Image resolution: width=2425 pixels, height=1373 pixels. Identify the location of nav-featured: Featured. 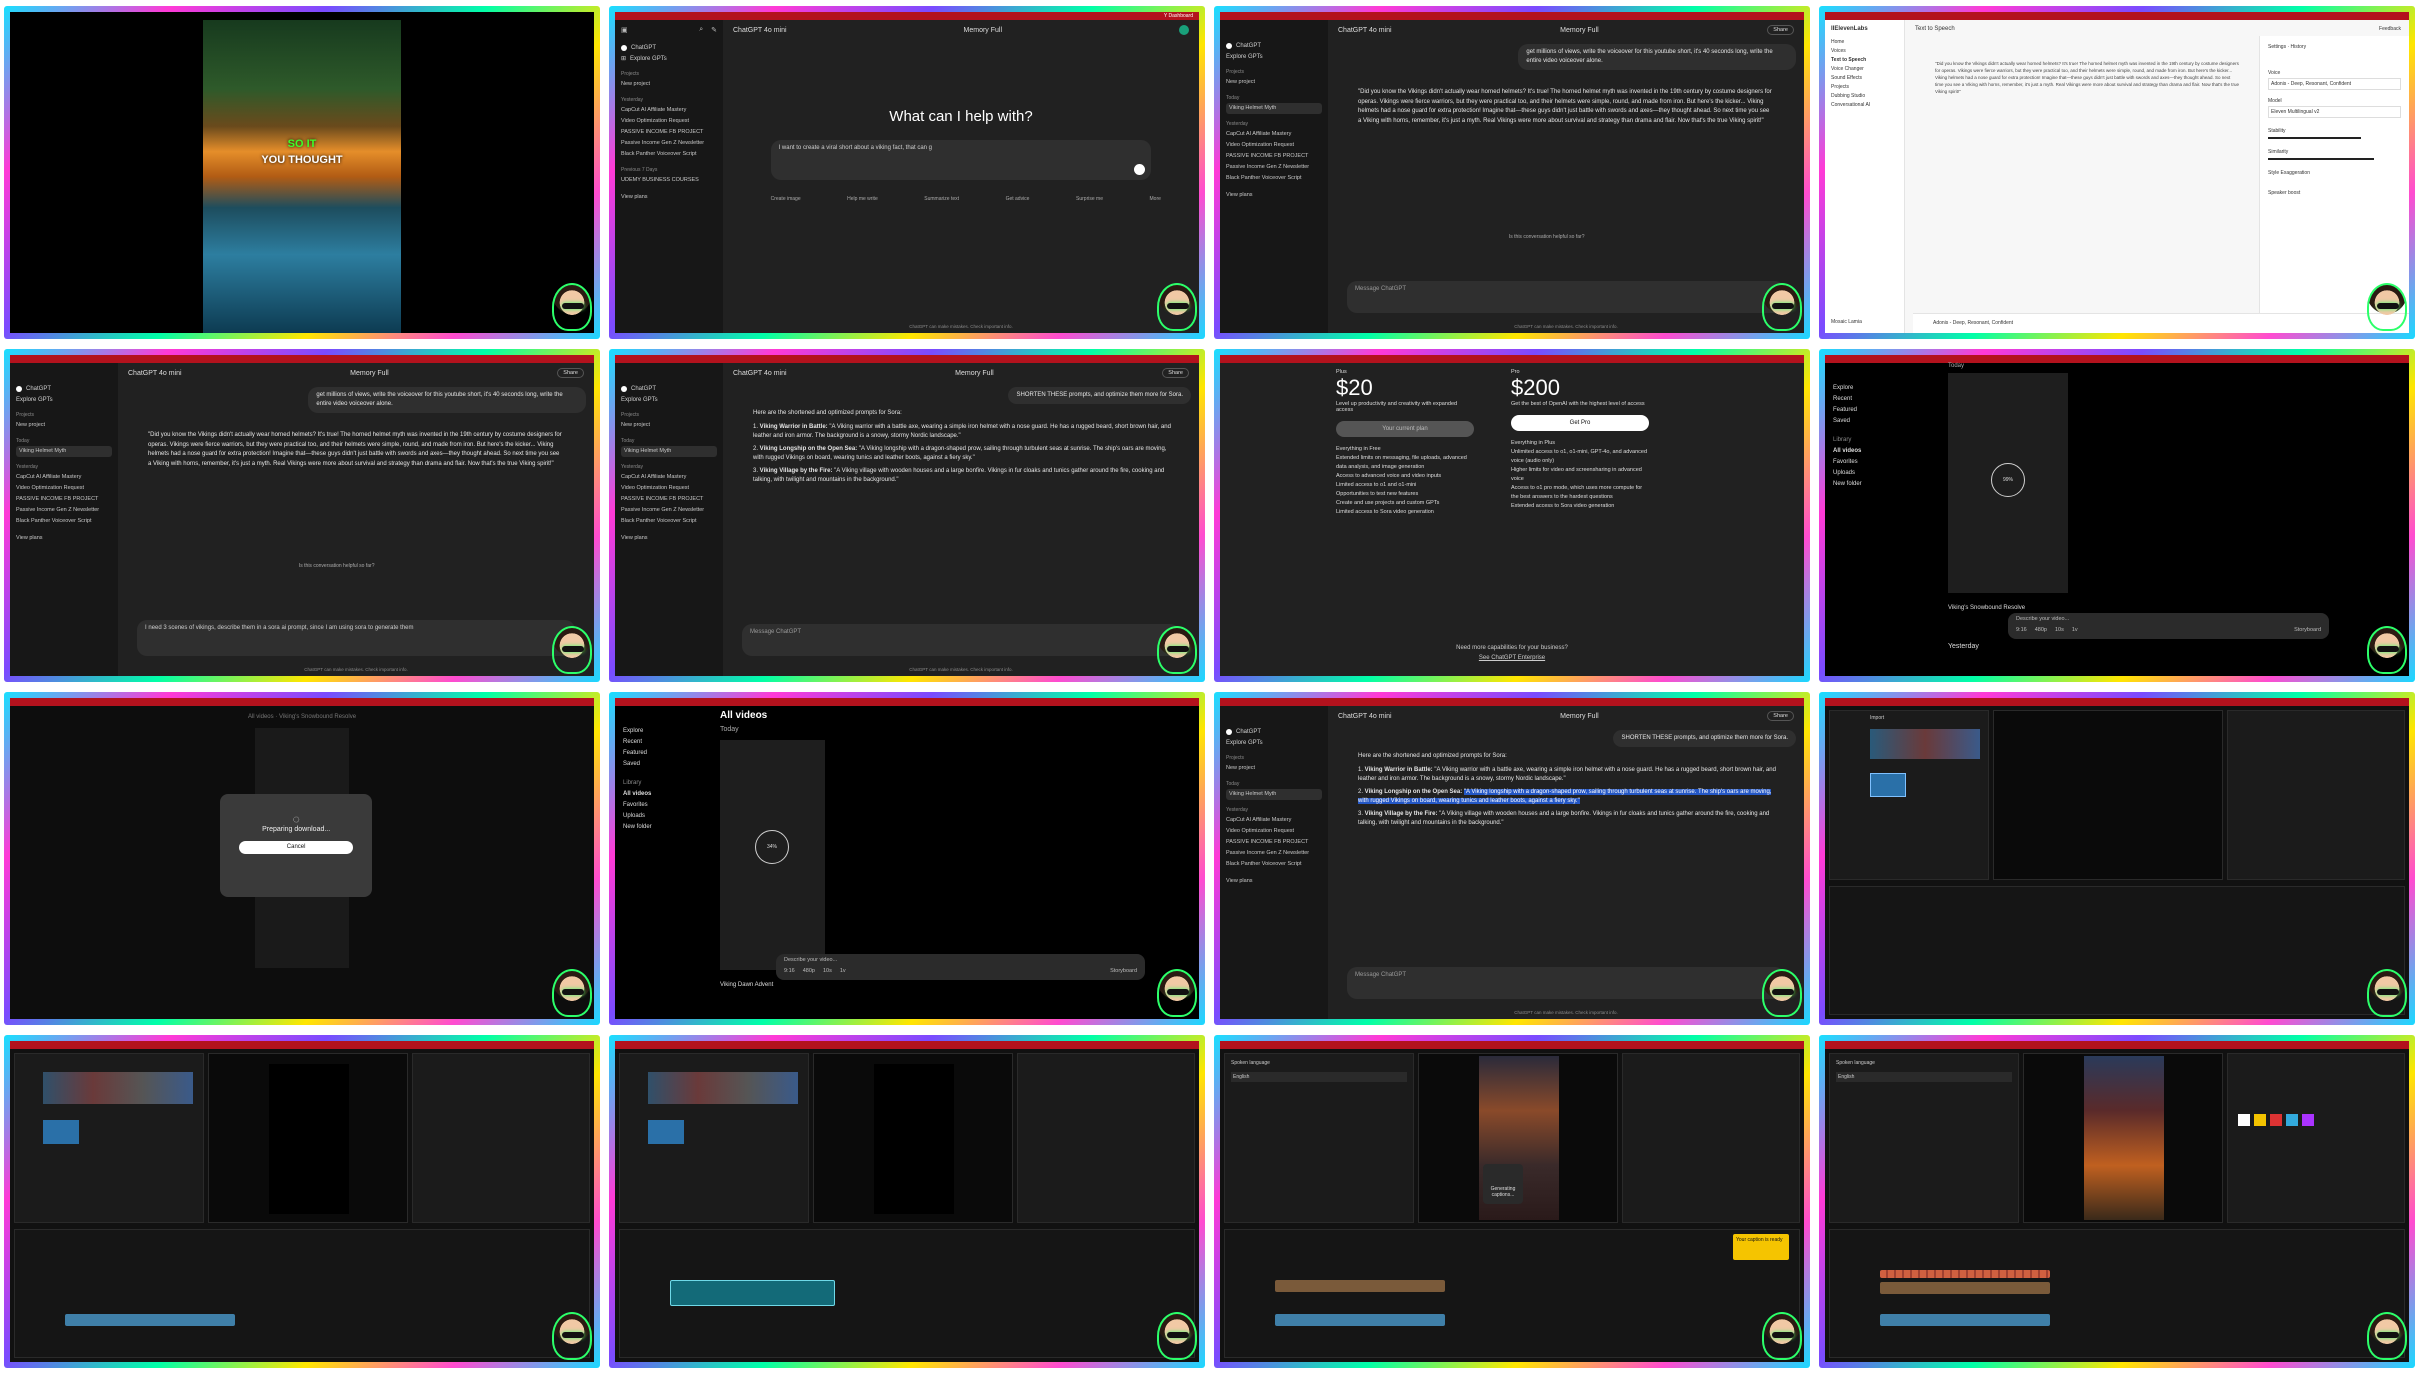
(1877, 410).